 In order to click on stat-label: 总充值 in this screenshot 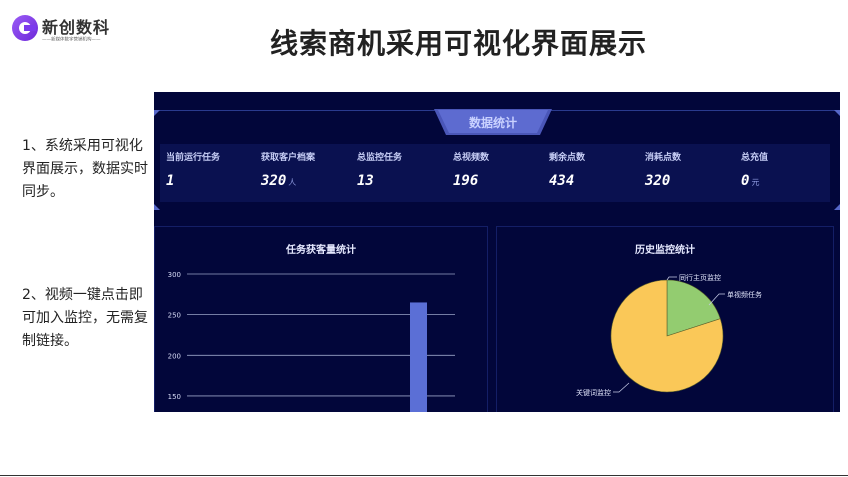, I will do `click(755, 158)`.